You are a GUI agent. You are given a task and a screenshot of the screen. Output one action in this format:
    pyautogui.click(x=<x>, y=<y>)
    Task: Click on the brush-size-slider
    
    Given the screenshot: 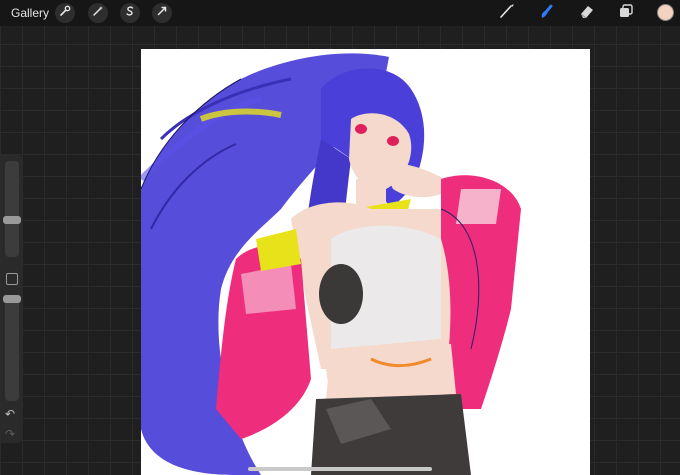 What is the action you would take?
    pyautogui.click(x=12, y=209)
    